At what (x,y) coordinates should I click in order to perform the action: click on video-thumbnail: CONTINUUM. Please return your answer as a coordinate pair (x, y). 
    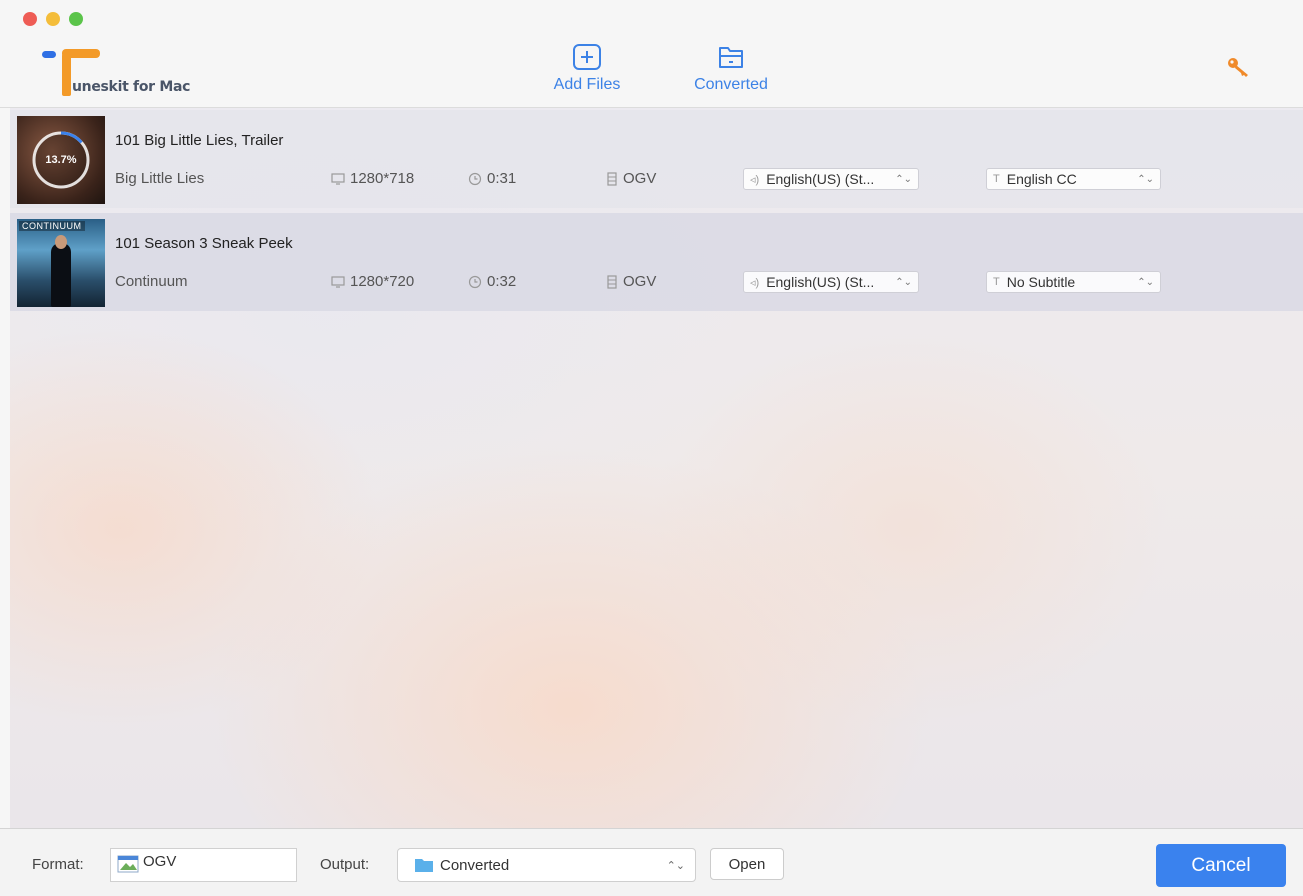
    Looking at the image, I should click on (61, 263).